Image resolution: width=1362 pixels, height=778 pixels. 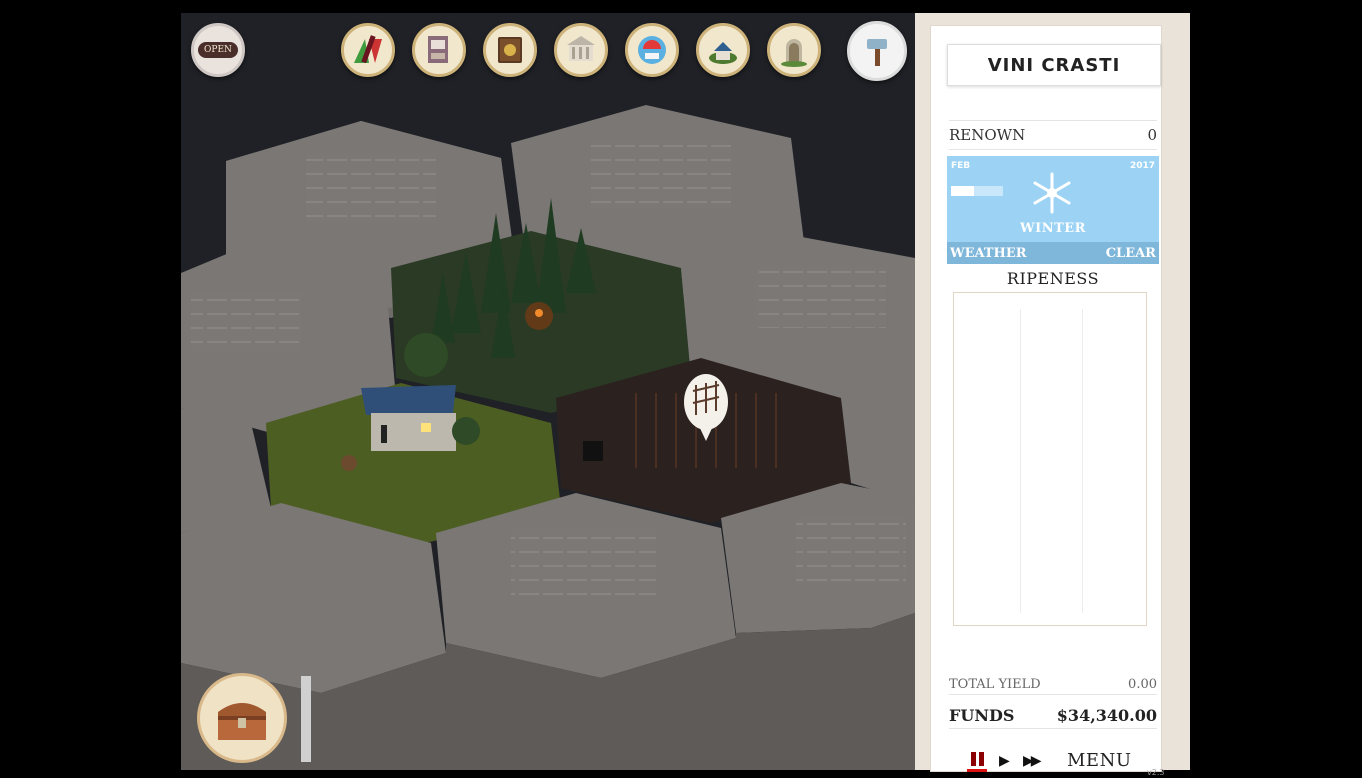 I want to click on cellar-door-icon, so click(x=794, y=53).